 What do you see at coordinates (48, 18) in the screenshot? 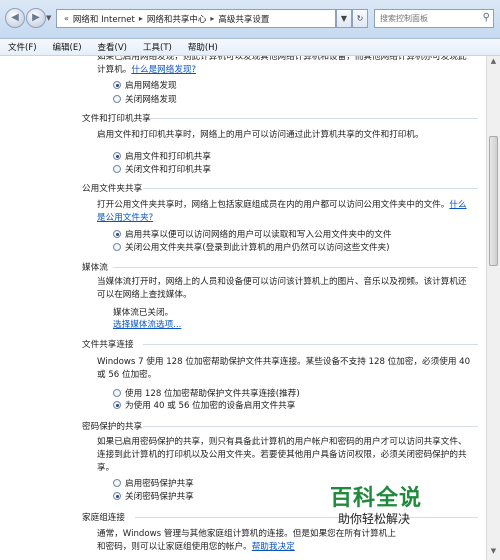
I see `history-dropdown-icon: ▼` at bounding box center [48, 18].